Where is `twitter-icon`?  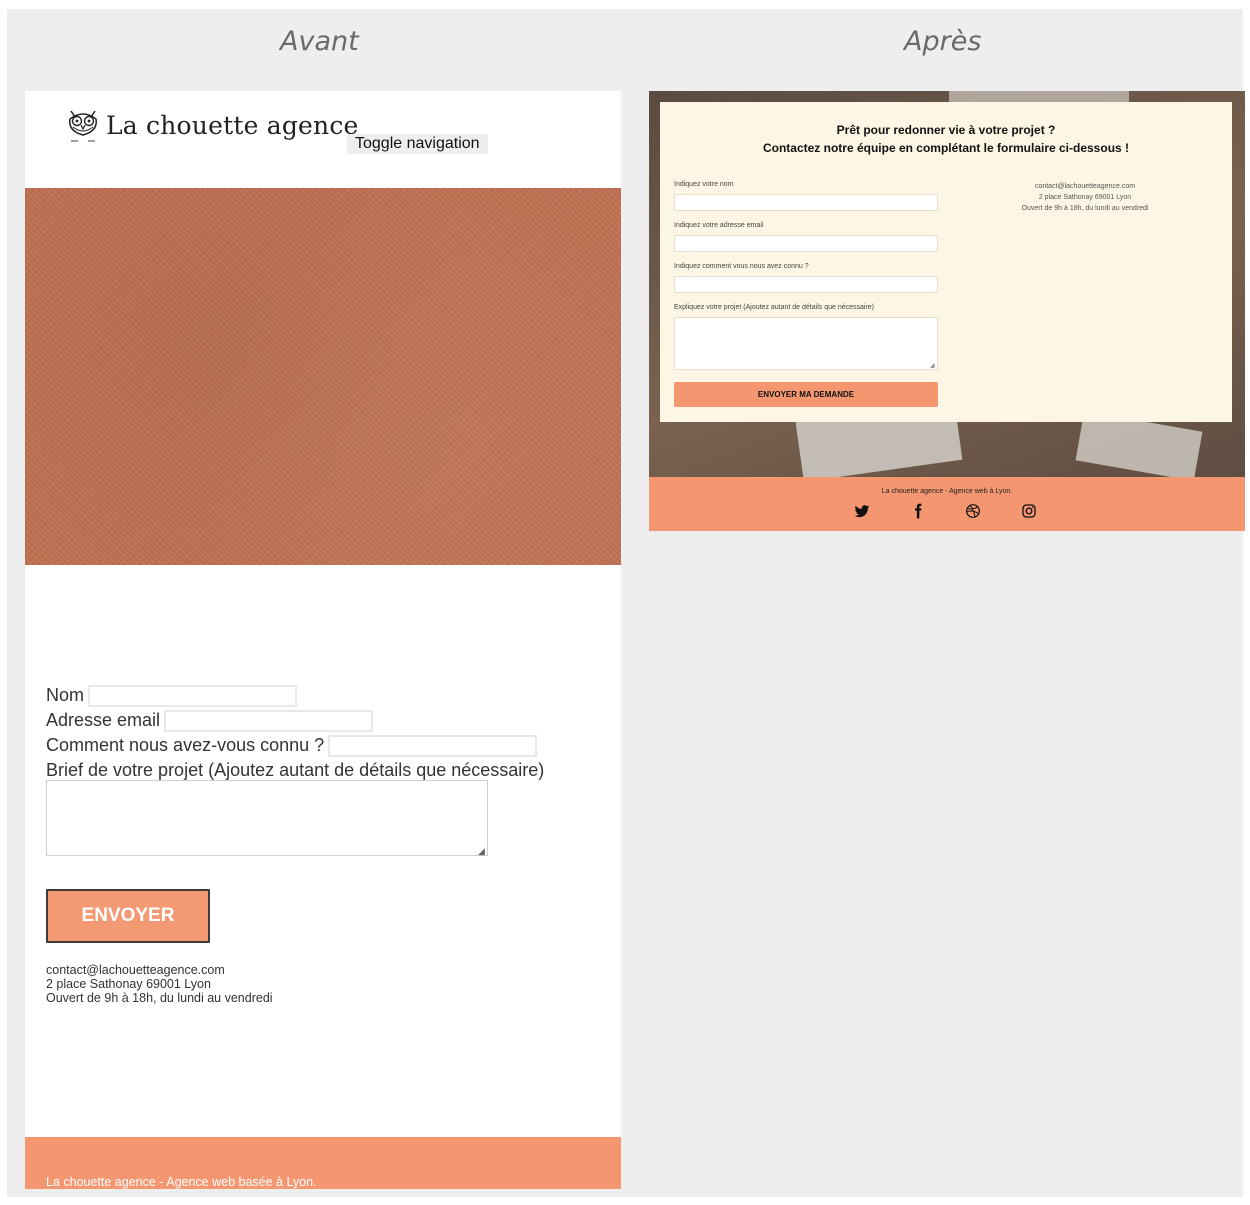 twitter-icon is located at coordinates (862, 511).